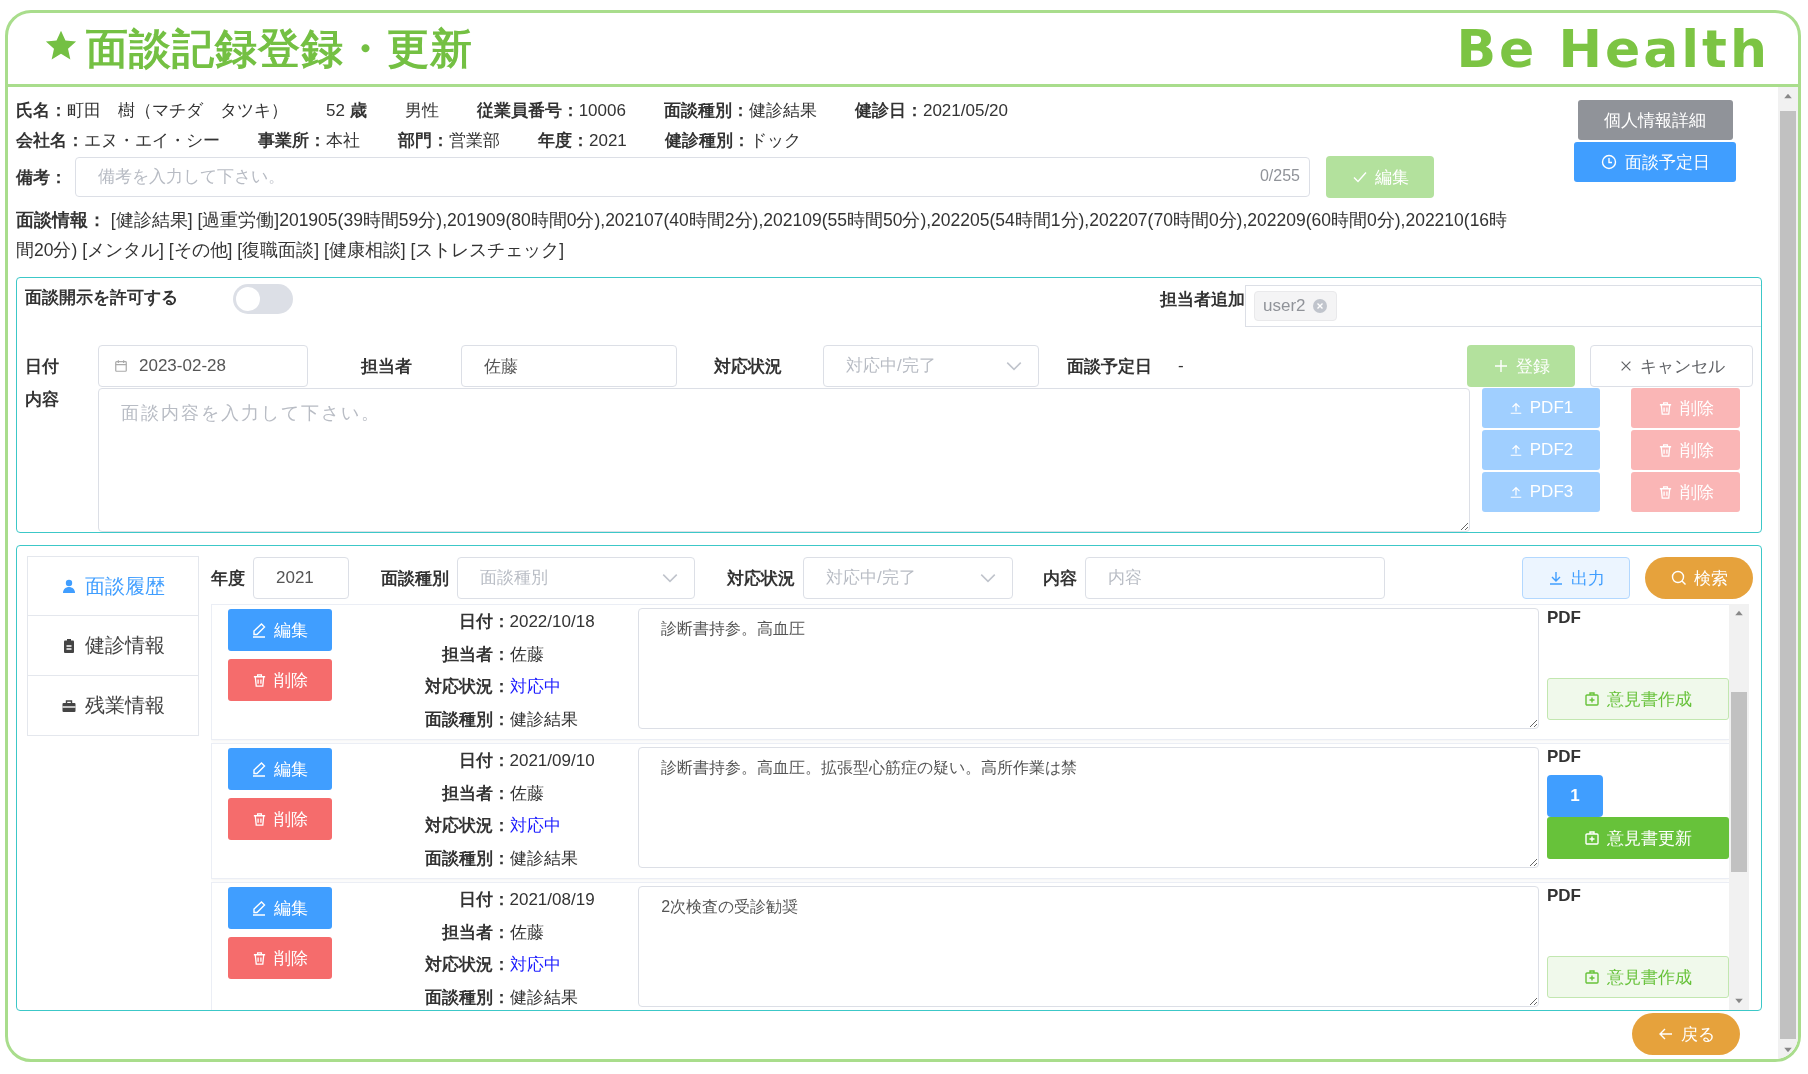 Image resolution: width=1808 pixels, height=1074 pixels. I want to click on field-value: 52, so click(335, 110).